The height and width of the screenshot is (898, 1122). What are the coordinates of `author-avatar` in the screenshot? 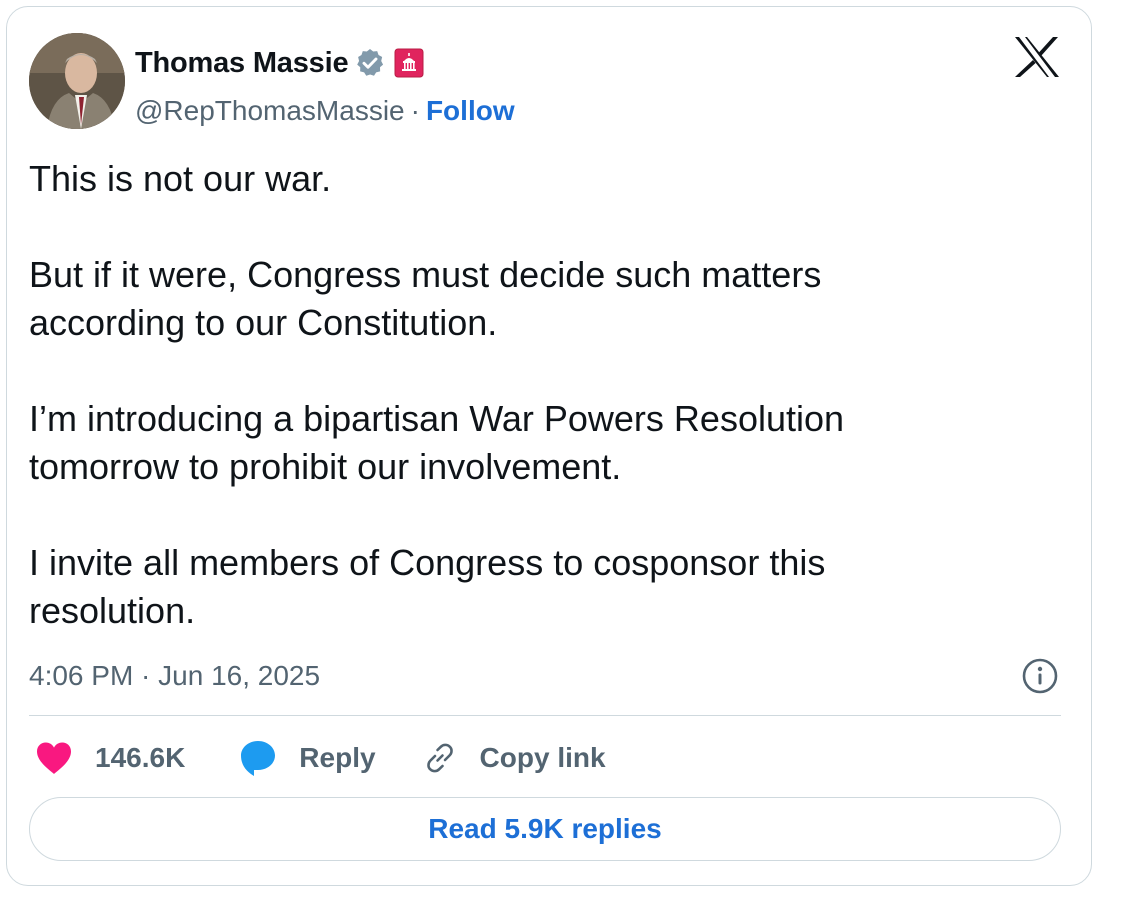 It's located at (77, 81).